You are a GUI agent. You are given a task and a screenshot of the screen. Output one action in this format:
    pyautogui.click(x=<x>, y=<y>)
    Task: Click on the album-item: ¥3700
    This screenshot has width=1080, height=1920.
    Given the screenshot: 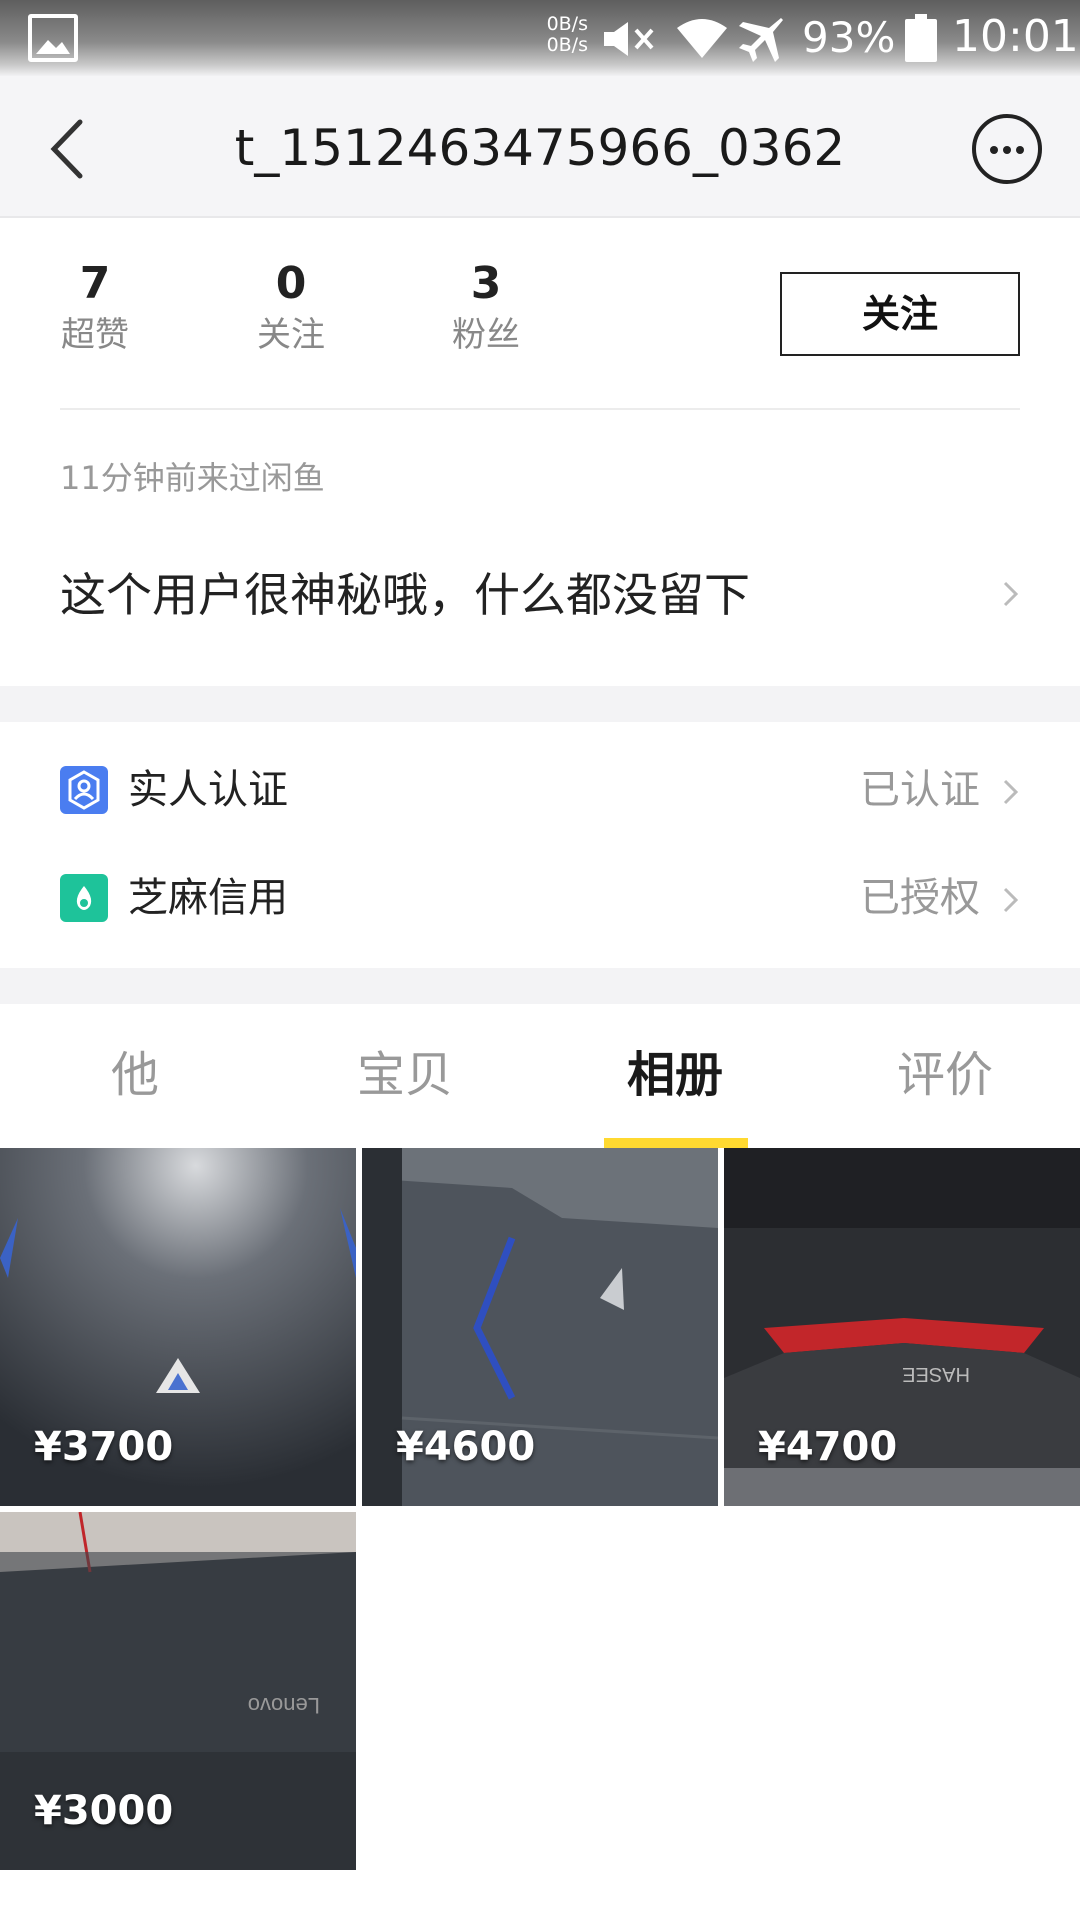 What is the action you would take?
    pyautogui.click(x=178, y=1327)
    